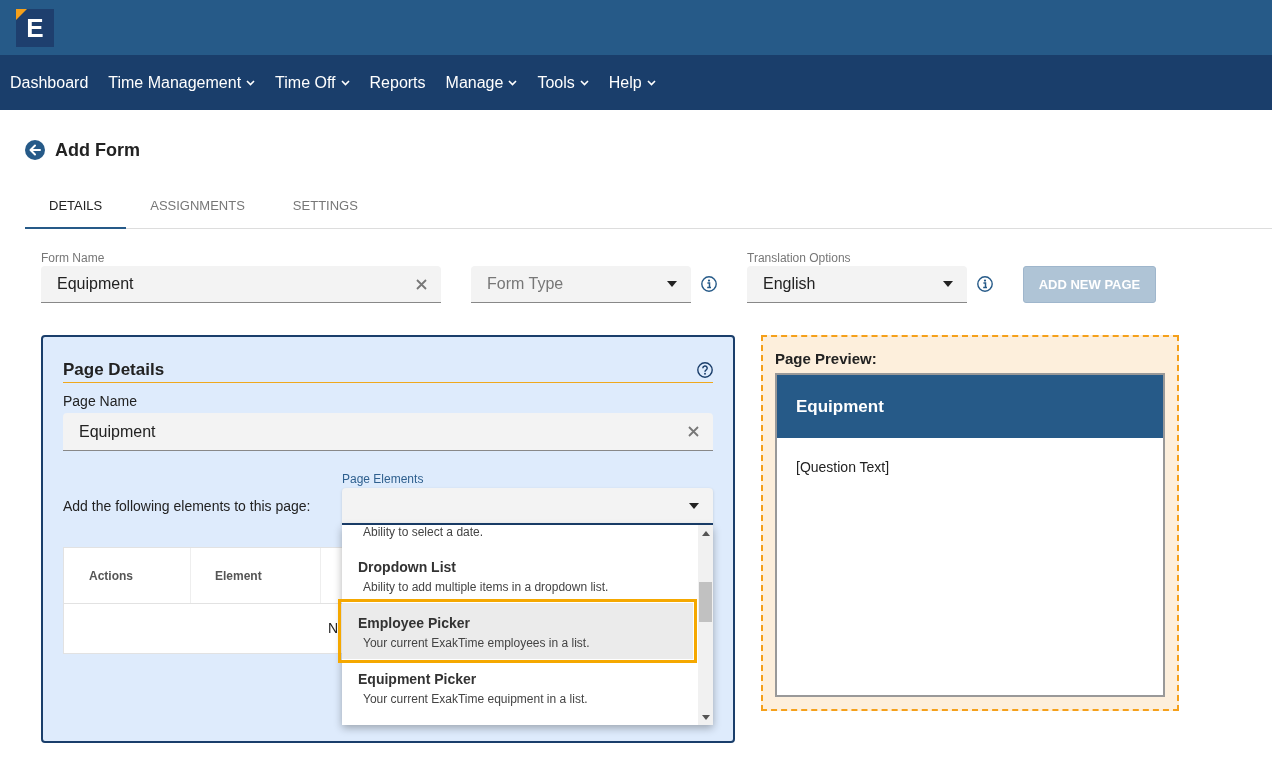  What do you see at coordinates (705, 625) in the screenshot?
I see `scrollbar` at bounding box center [705, 625].